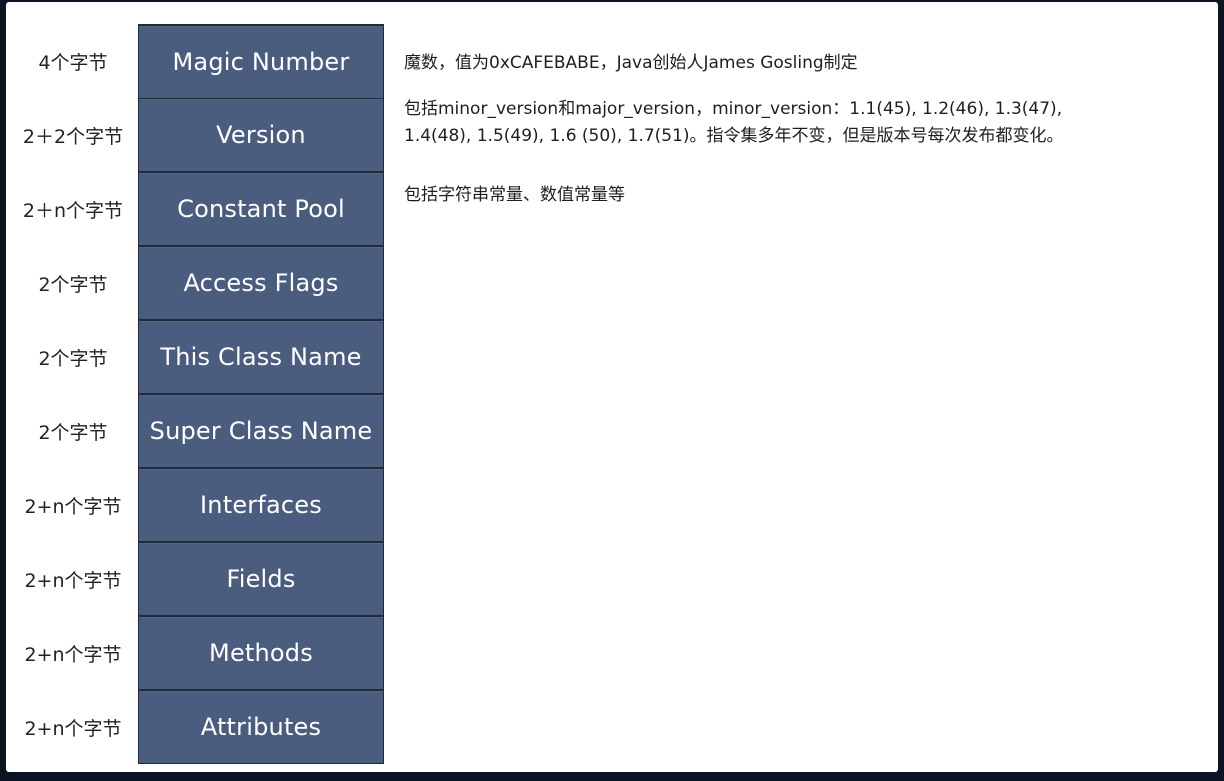  I want to click on block-methods: Methods, so click(261, 653).